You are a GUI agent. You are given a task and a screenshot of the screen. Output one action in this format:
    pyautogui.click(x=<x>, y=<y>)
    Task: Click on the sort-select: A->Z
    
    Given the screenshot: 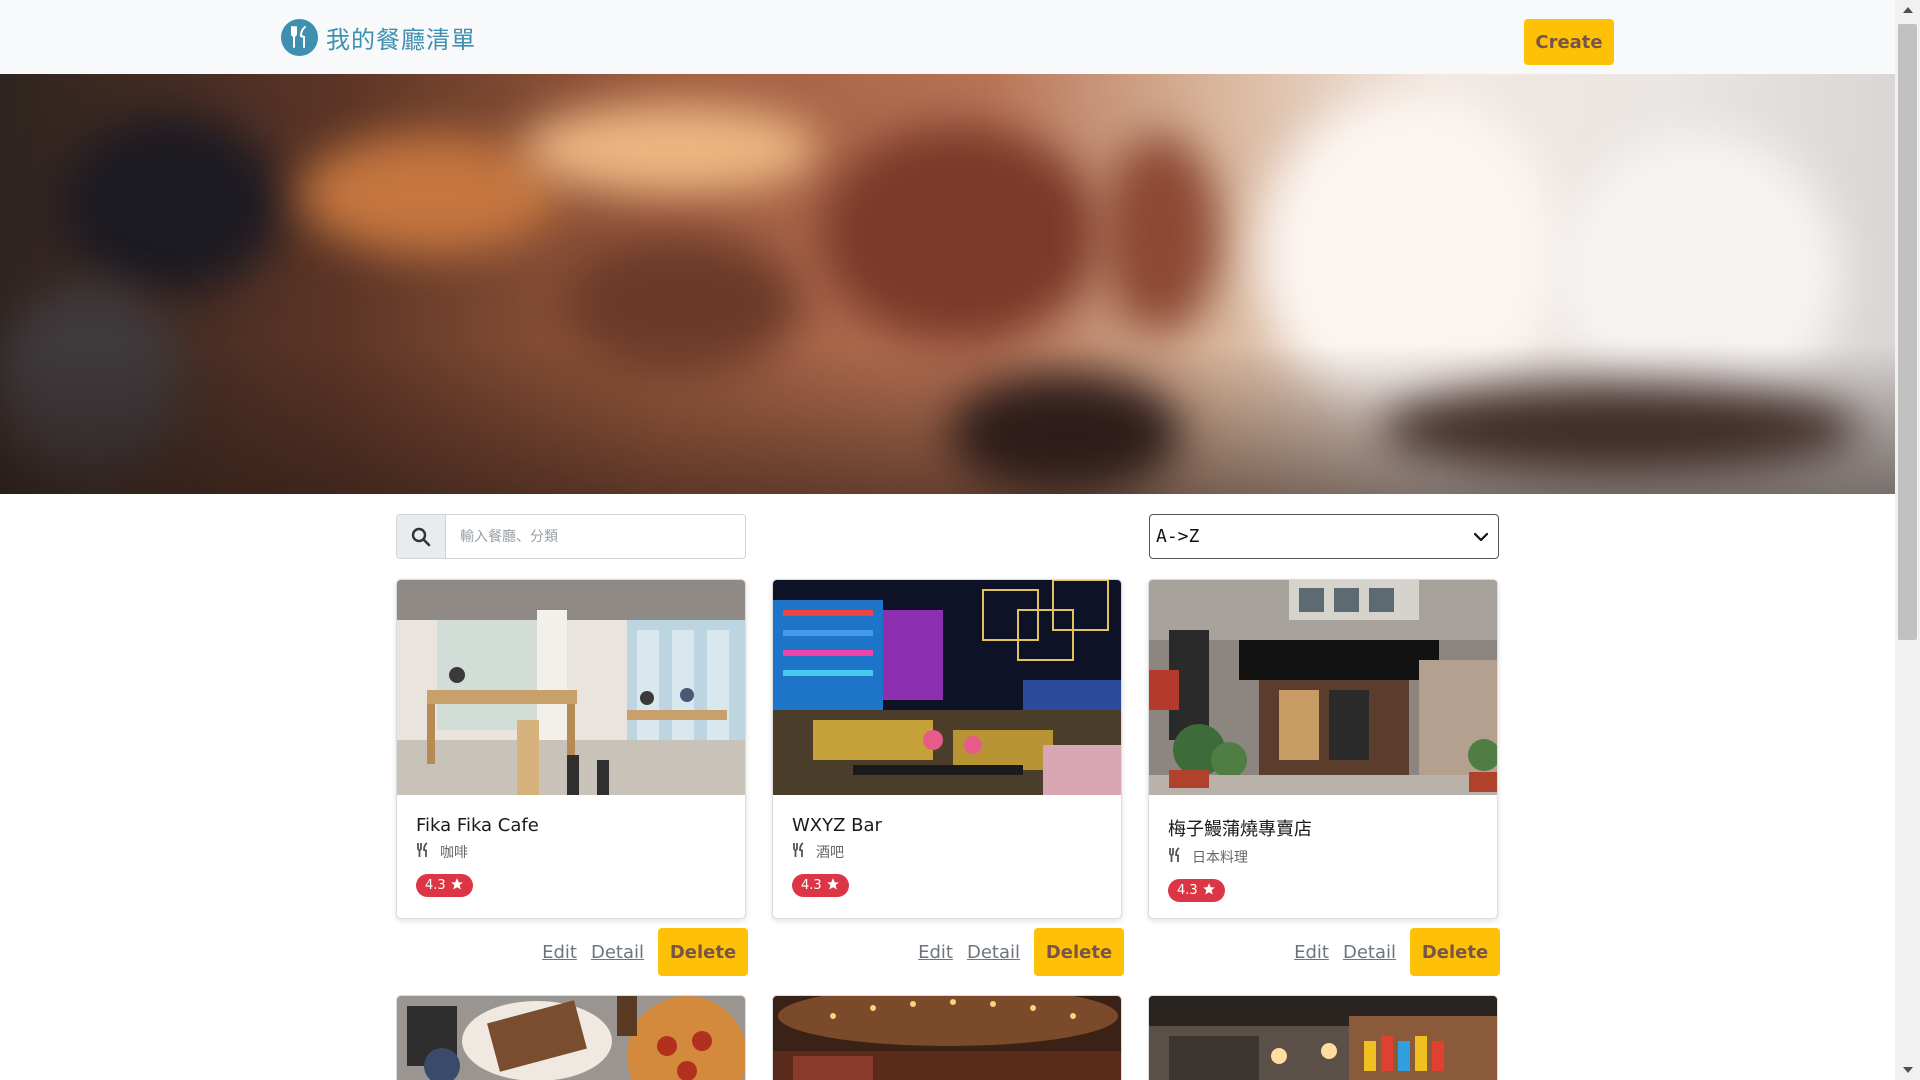 What is the action you would take?
    pyautogui.click(x=1324, y=536)
    